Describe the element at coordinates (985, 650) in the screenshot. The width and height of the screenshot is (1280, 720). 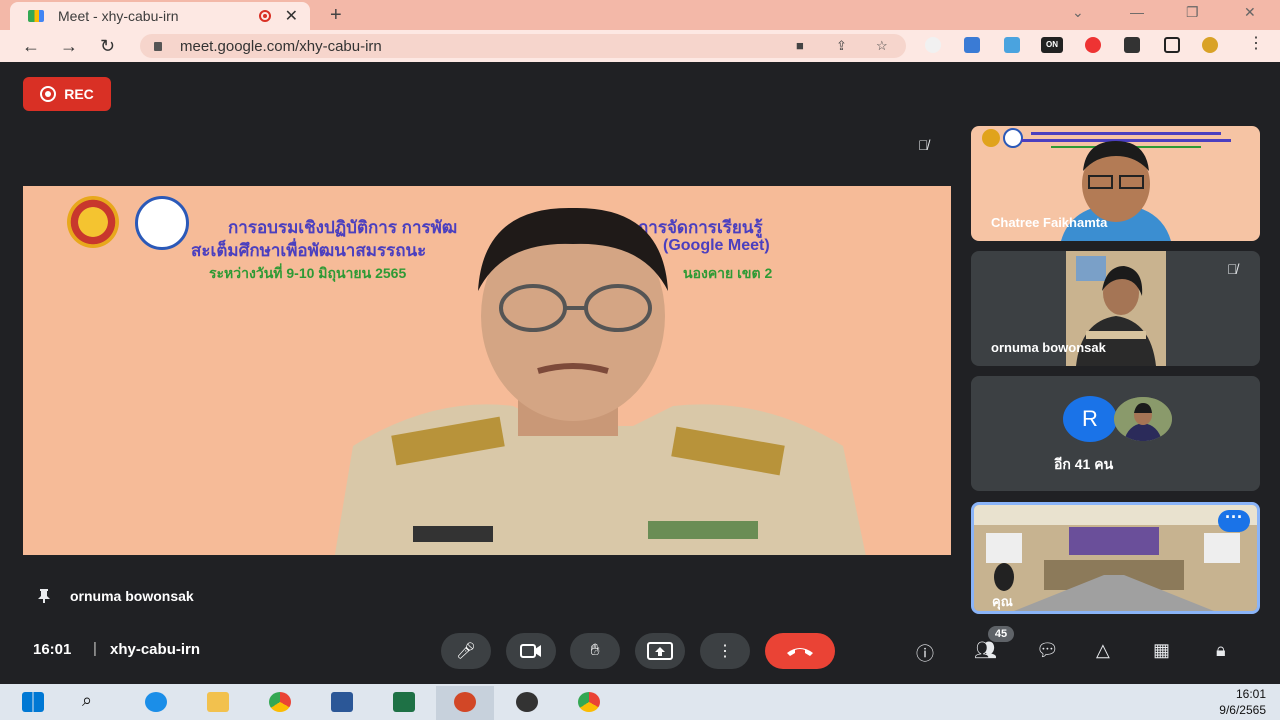
I see `people-icon: 👥︎` at that location.